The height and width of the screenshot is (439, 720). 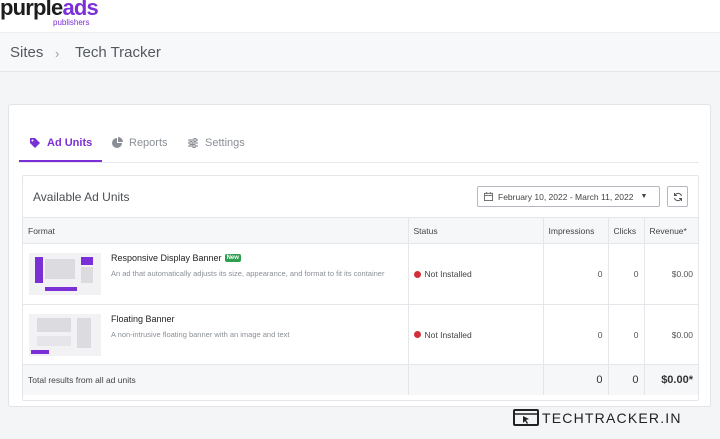 What do you see at coordinates (232, 258) in the screenshot?
I see `new-badge: New` at bounding box center [232, 258].